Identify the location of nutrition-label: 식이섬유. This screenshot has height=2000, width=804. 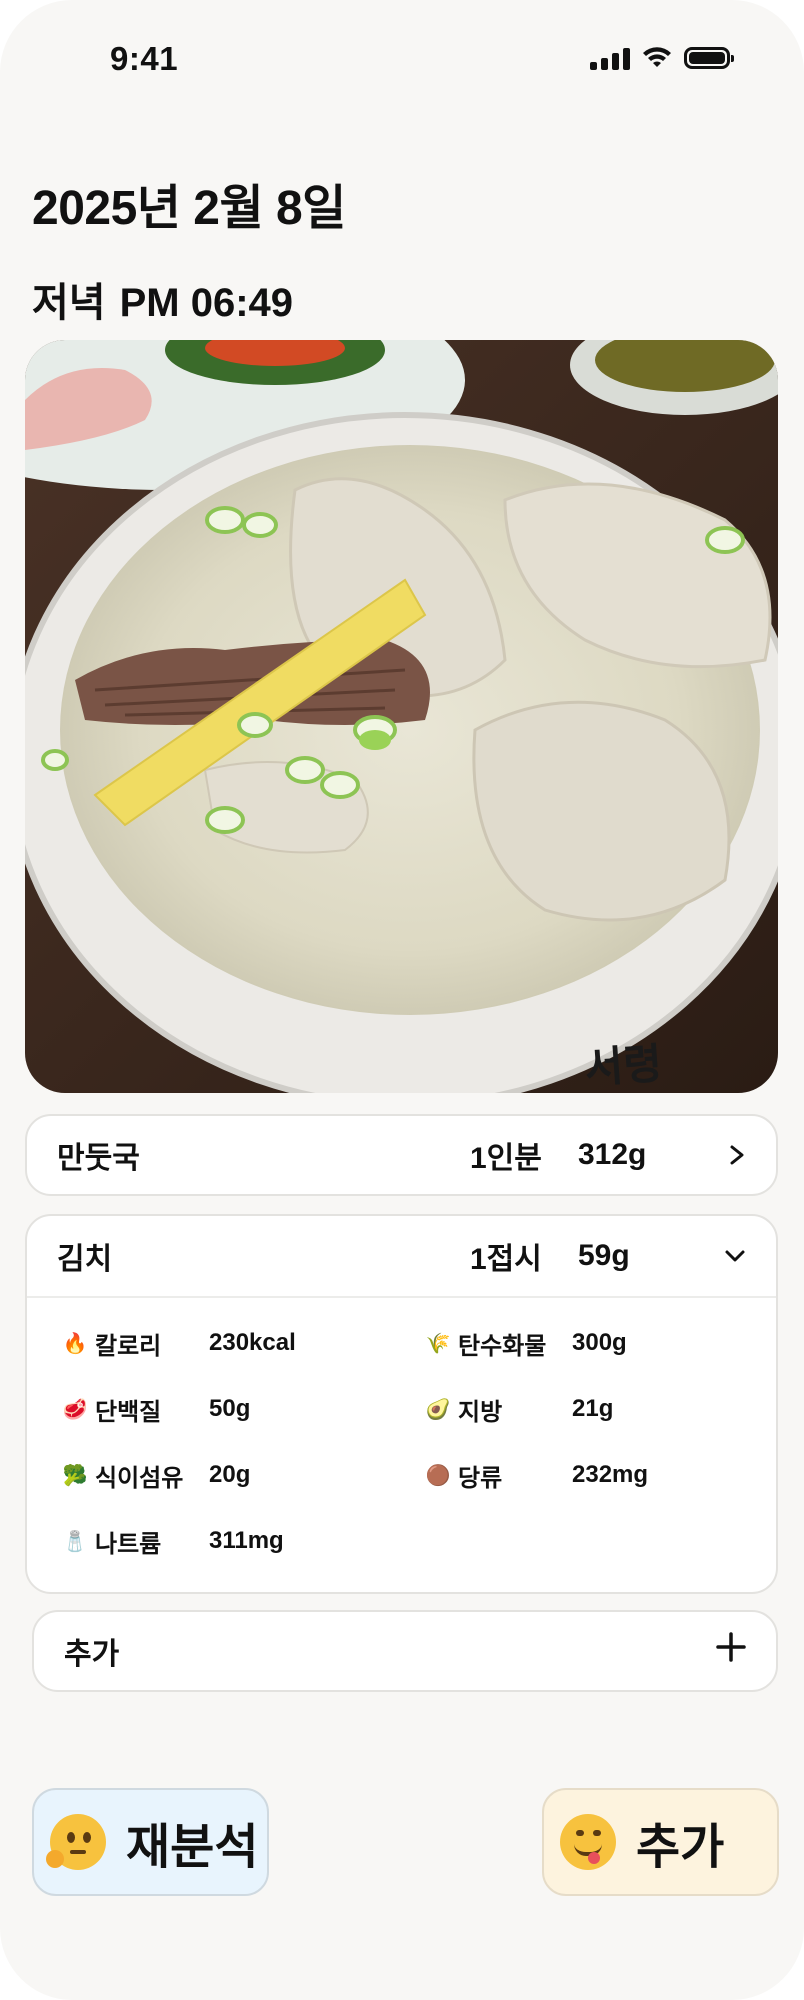
(139, 1478).